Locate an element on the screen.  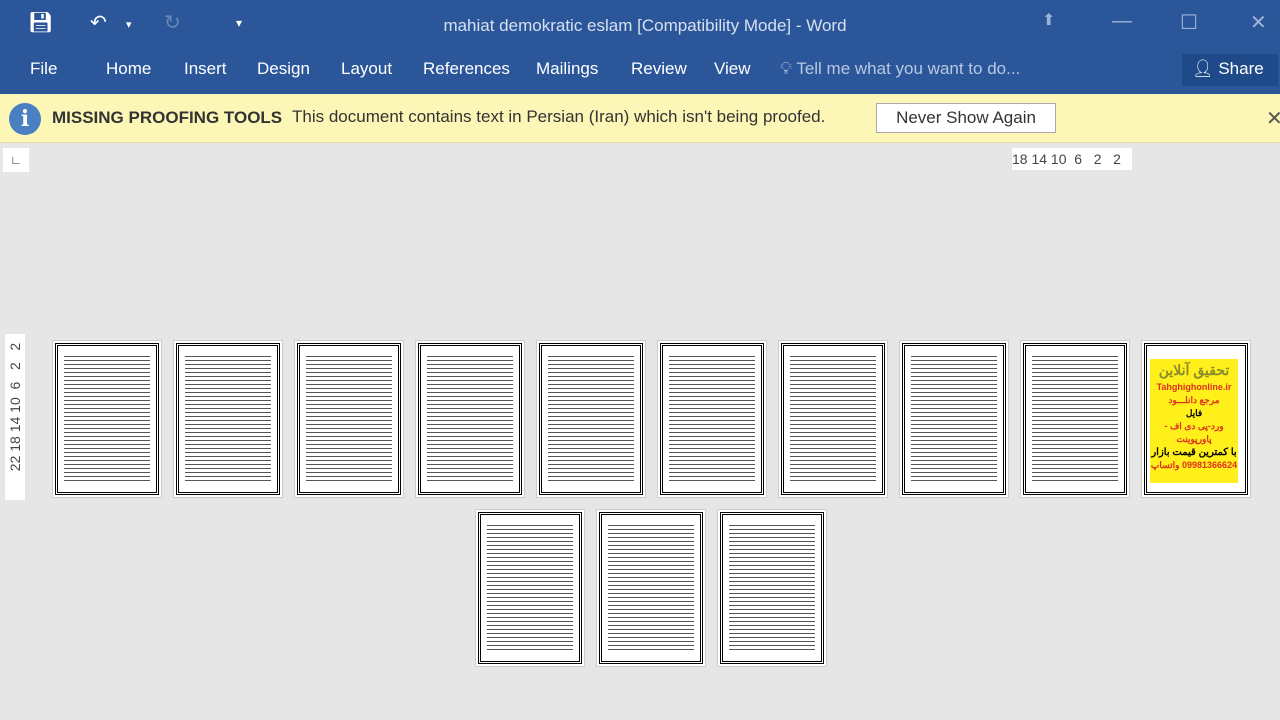
person-add-icon: 👤︎ is located at coordinates (1203, 68).